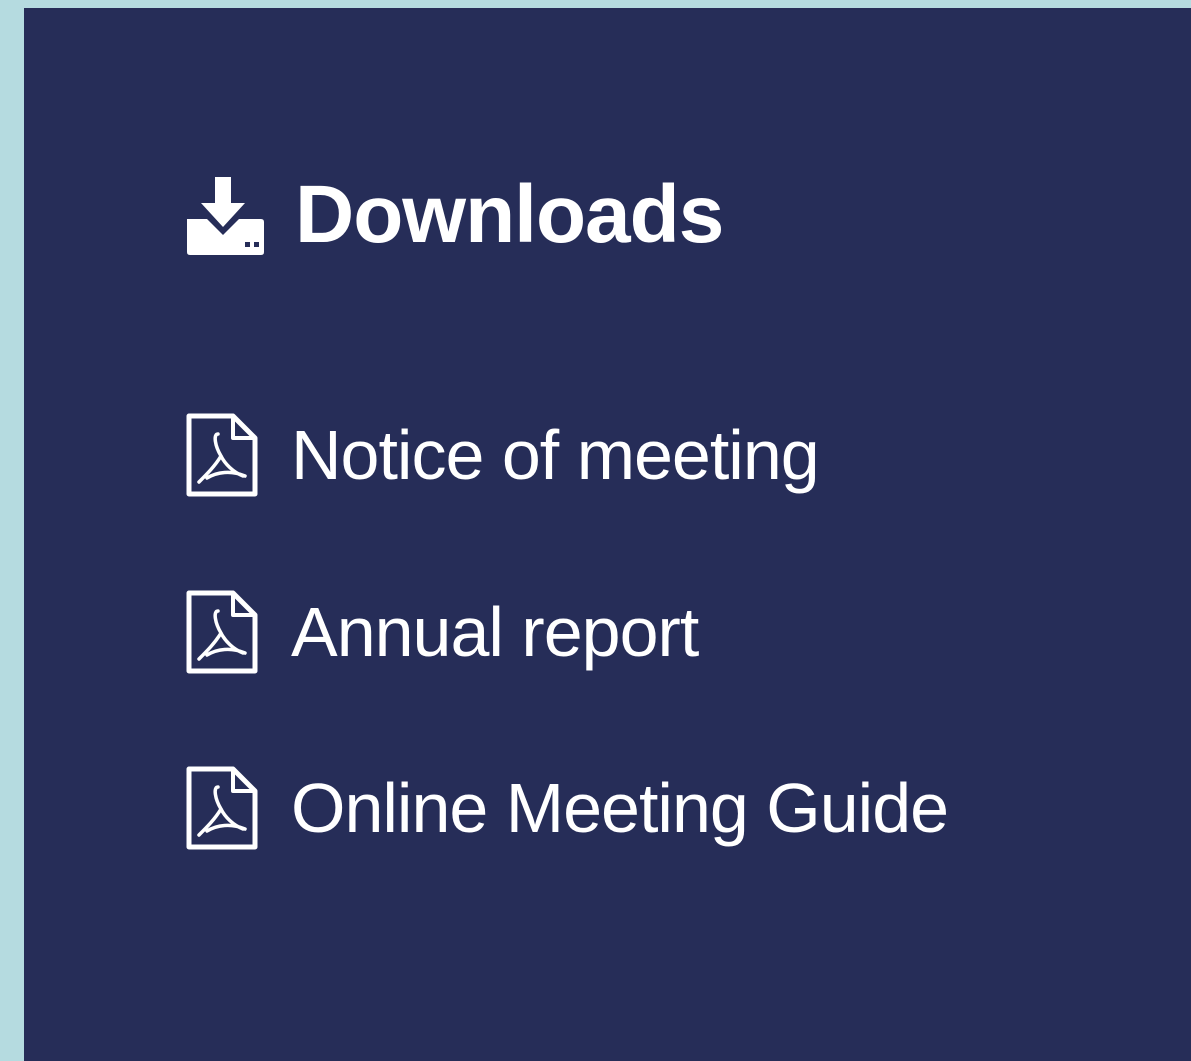 This screenshot has height=1061, width=1191. I want to click on downloads-heading: Downloads, so click(454, 214).